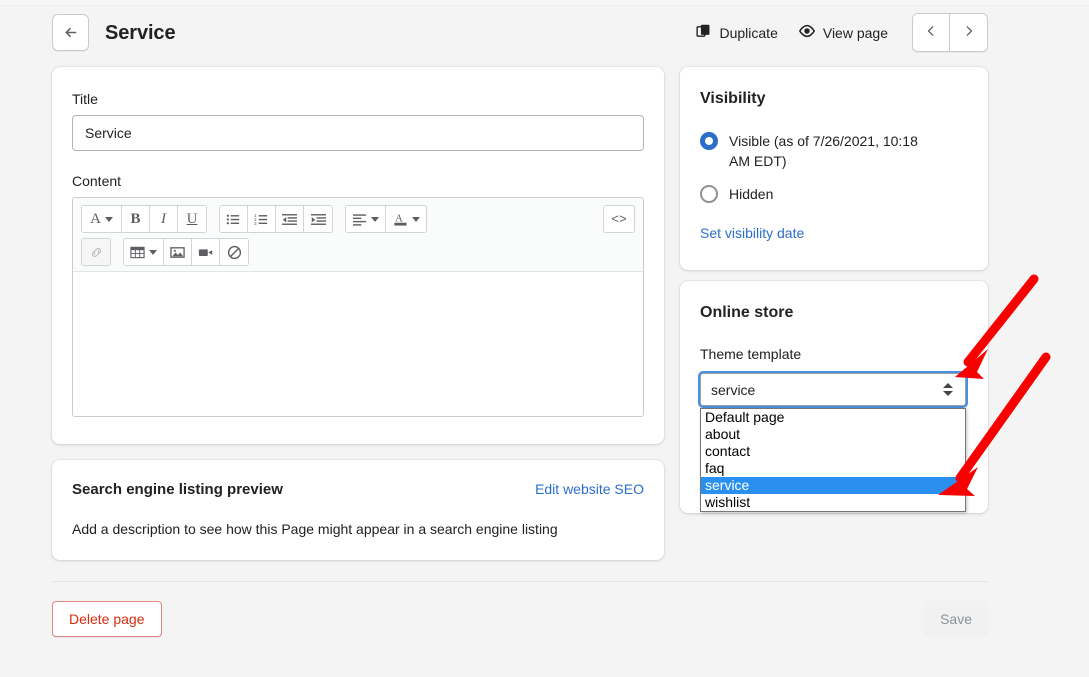 The image size is (1089, 677). Describe the element at coordinates (262, 219) in the screenshot. I see `numbered-list-button: 1 2 3` at that location.